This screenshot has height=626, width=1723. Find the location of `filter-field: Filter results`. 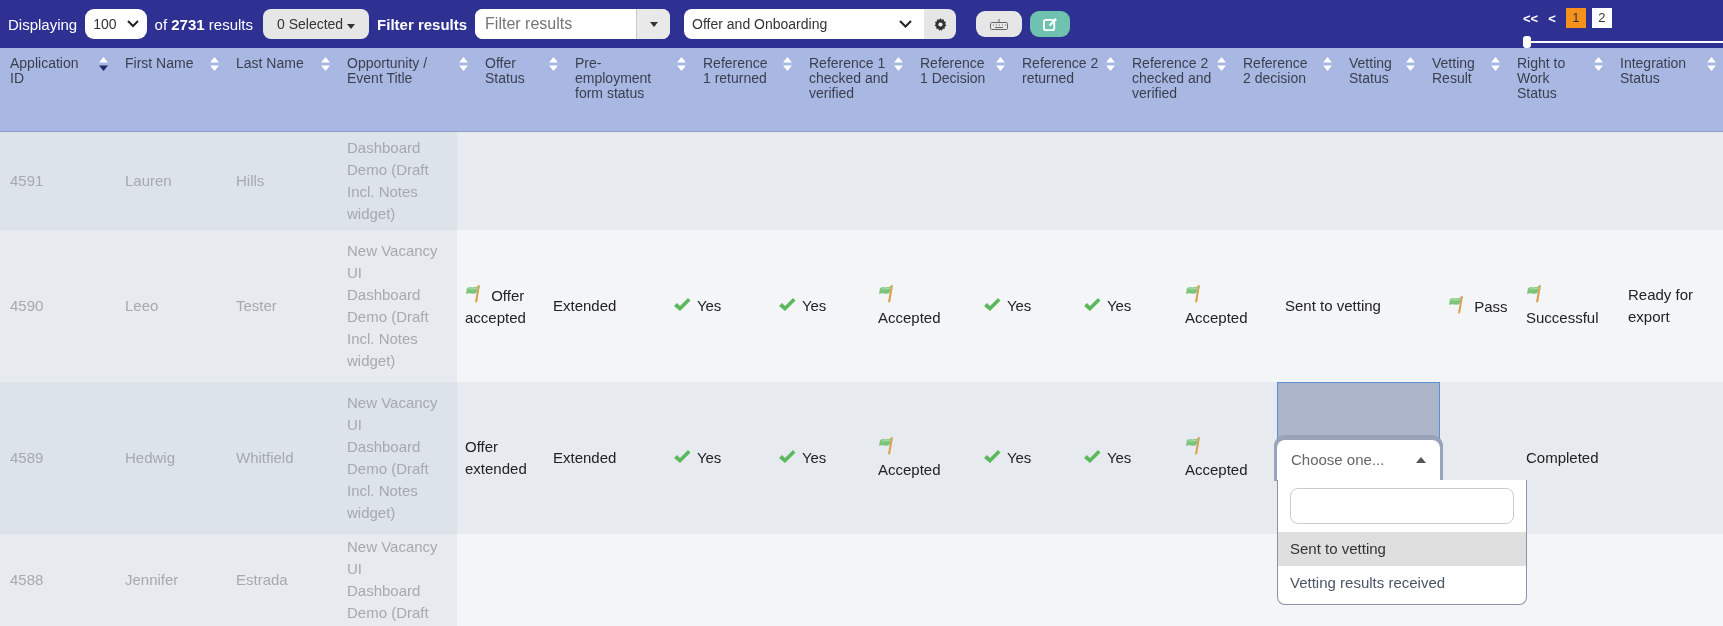

filter-field: Filter results is located at coordinates (573, 24).